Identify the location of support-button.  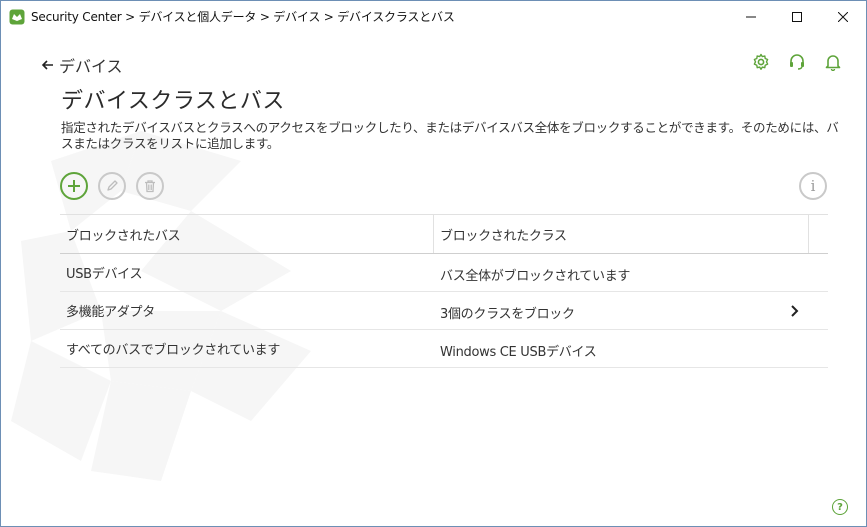
(797, 62).